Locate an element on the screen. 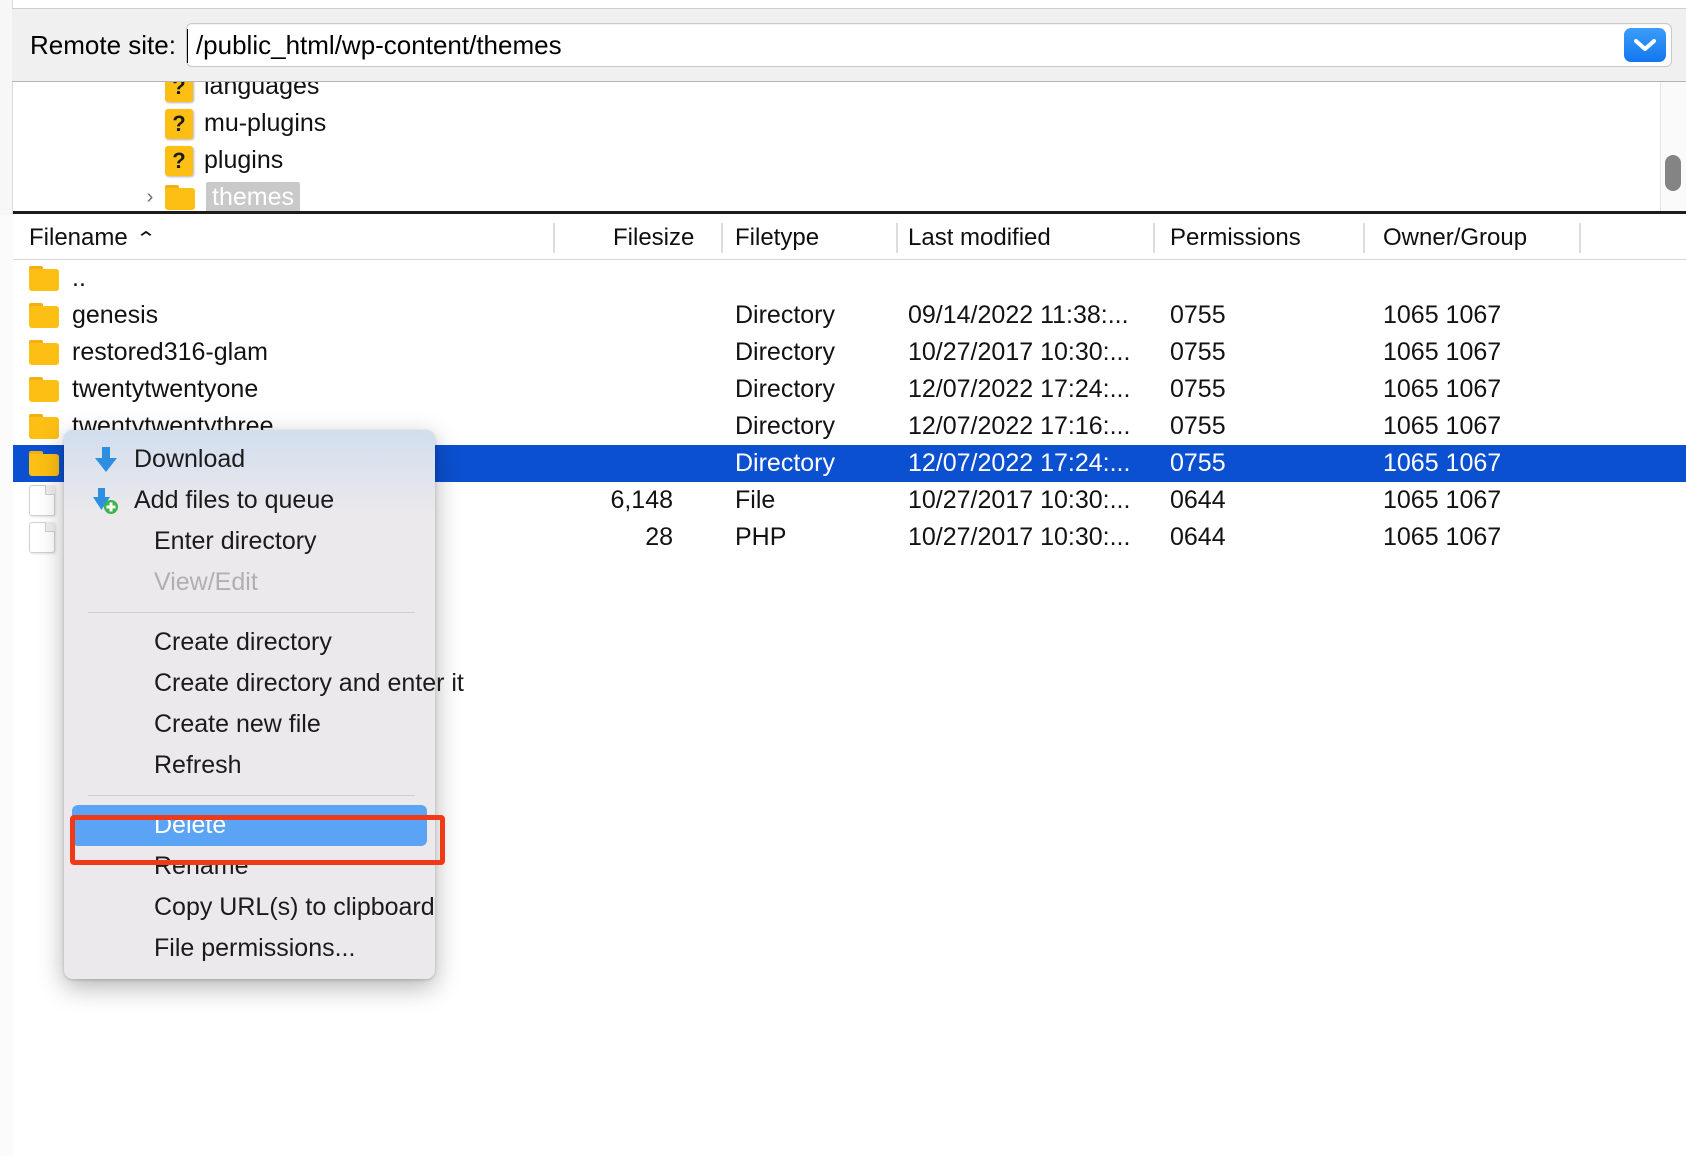 The image size is (1686, 1156). context-menu-item-enter-directory: Enter directory is located at coordinates (249, 541).